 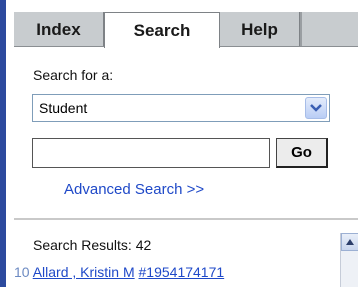 What do you see at coordinates (73, 75) in the screenshot?
I see `search-for-label: Search for a:` at bounding box center [73, 75].